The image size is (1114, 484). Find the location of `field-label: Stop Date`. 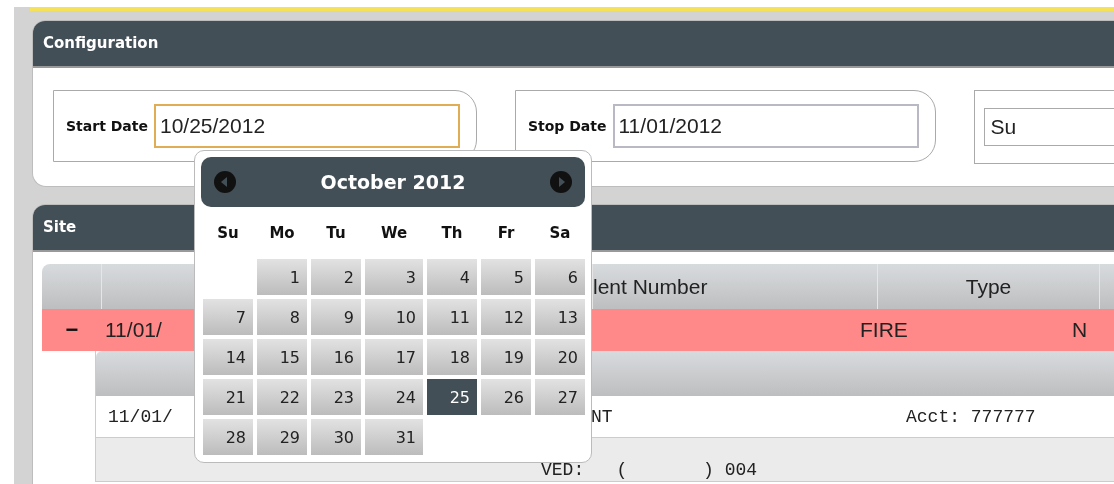

field-label: Stop Date is located at coordinates (567, 126).